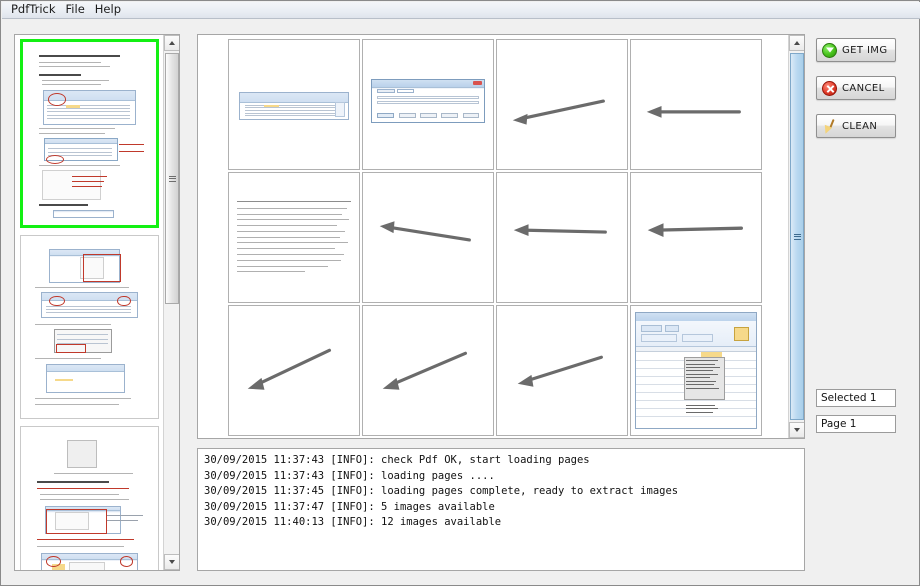 The height and width of the screenshot is (586, 920). What do you see at coordinates (829, 50) in the screenshot?
I see `download-circle-icon` at bounding box center [829, 50].